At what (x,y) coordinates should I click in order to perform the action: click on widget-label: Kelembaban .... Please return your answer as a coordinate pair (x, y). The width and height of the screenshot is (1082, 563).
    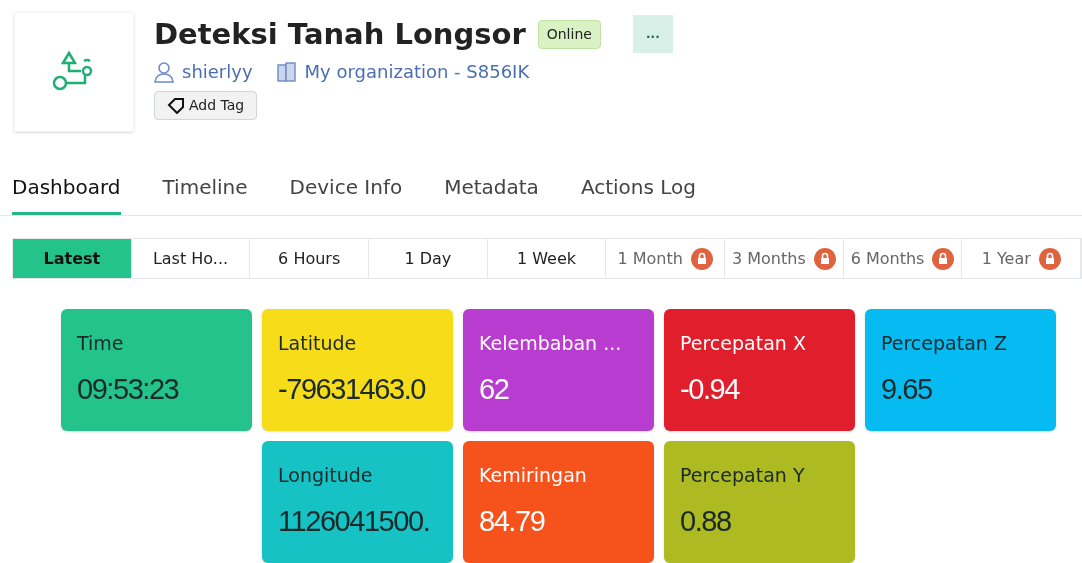
    Looking at the image, I should click on (551, 343).